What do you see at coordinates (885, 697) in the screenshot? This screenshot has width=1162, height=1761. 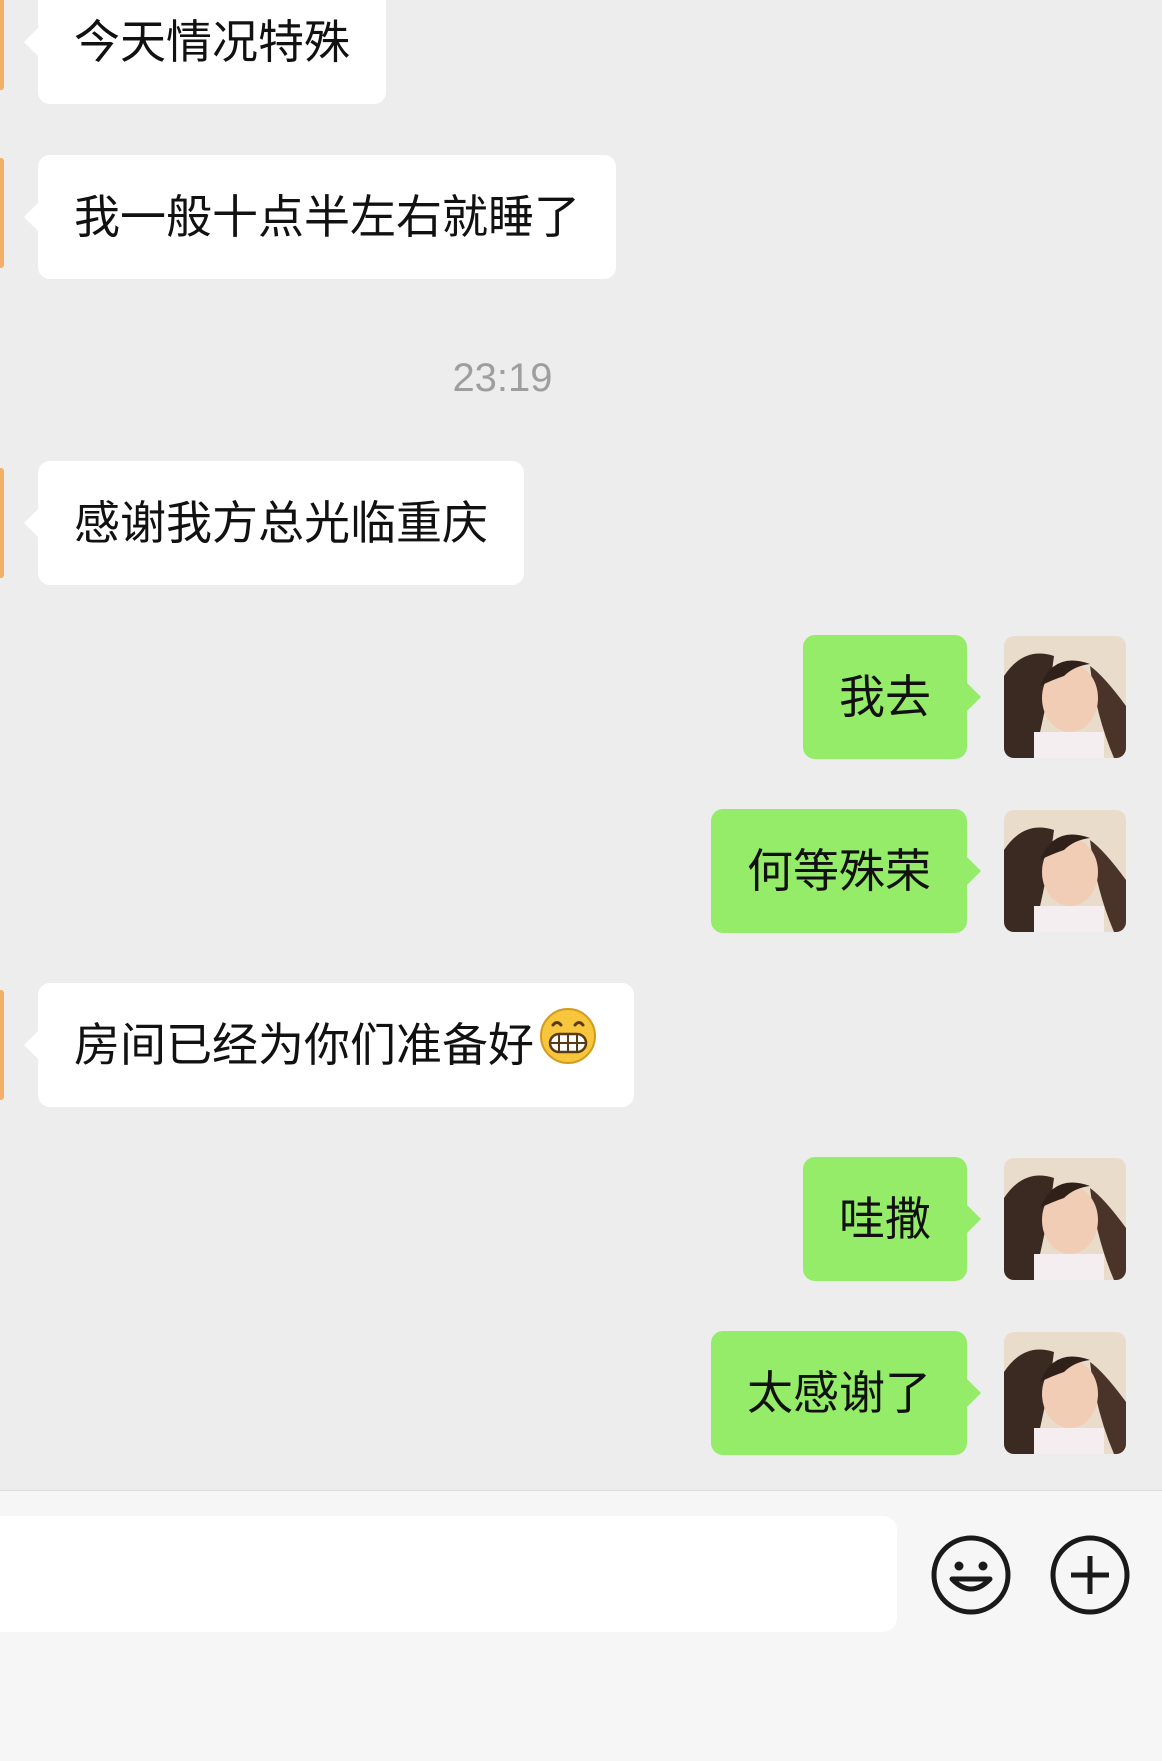 I see `message-text: 我去` at bounding box center [885, 697].